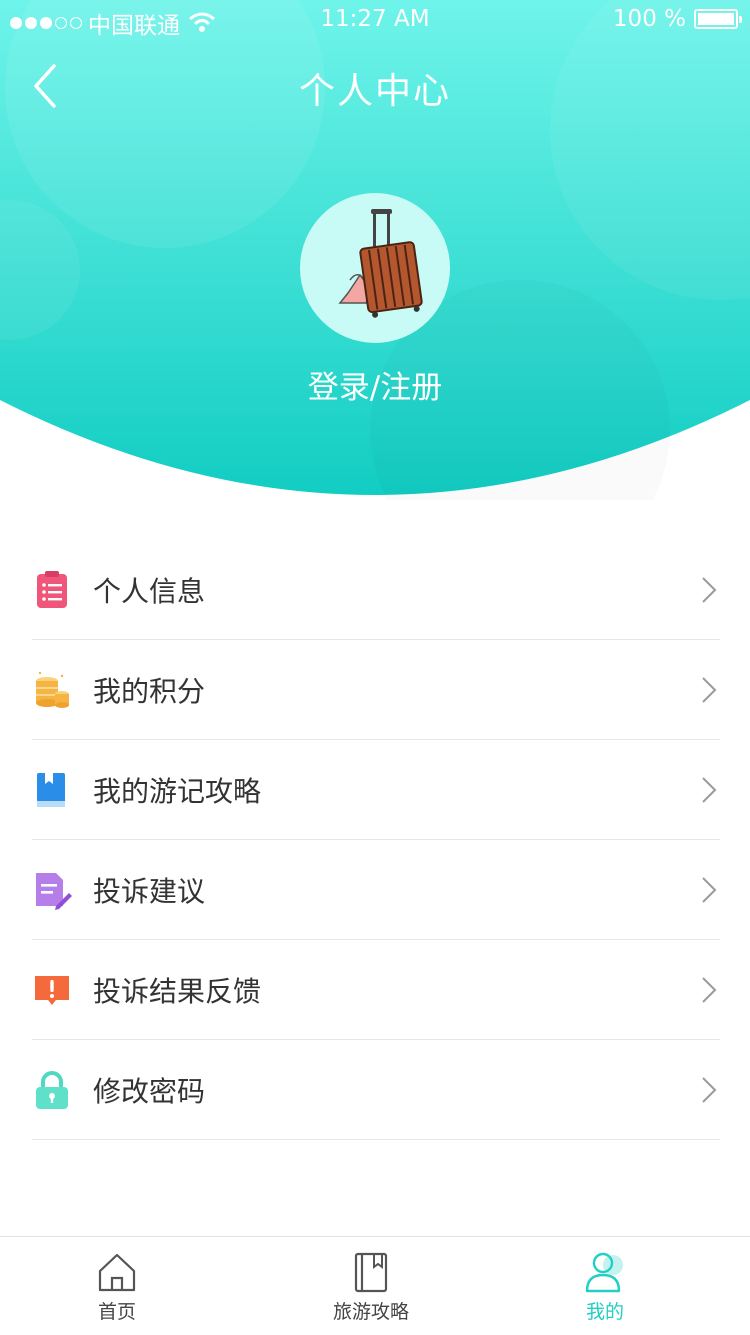 The height and width of the screenshot is (1335, 750). Describe the element at coordinates (374, 91) in the screenshot. I see `page-title: 个人中心` at that location.